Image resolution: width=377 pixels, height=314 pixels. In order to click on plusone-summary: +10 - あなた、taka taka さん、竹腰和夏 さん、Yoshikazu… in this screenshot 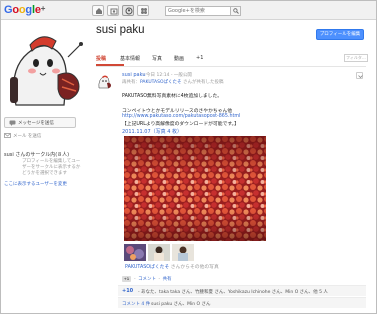, I will do `click(242, 290)`.